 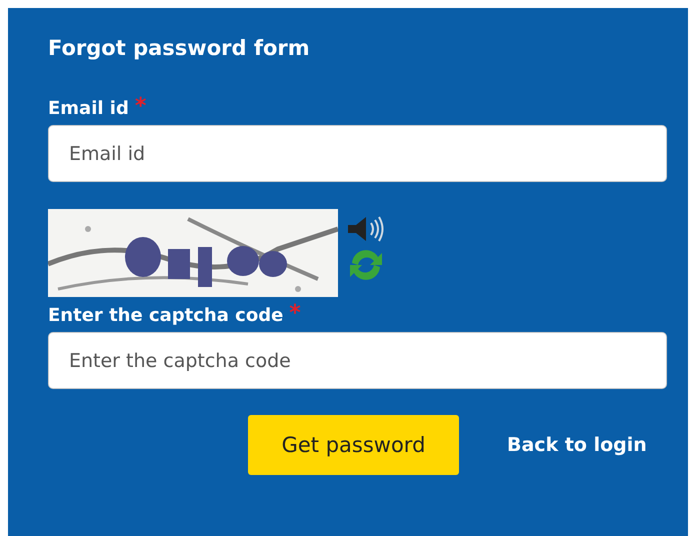 What do you see at coordinates (353, 445) in the screenshot?
I see `get-password-button: Get password` at bounding box center [353, 445].